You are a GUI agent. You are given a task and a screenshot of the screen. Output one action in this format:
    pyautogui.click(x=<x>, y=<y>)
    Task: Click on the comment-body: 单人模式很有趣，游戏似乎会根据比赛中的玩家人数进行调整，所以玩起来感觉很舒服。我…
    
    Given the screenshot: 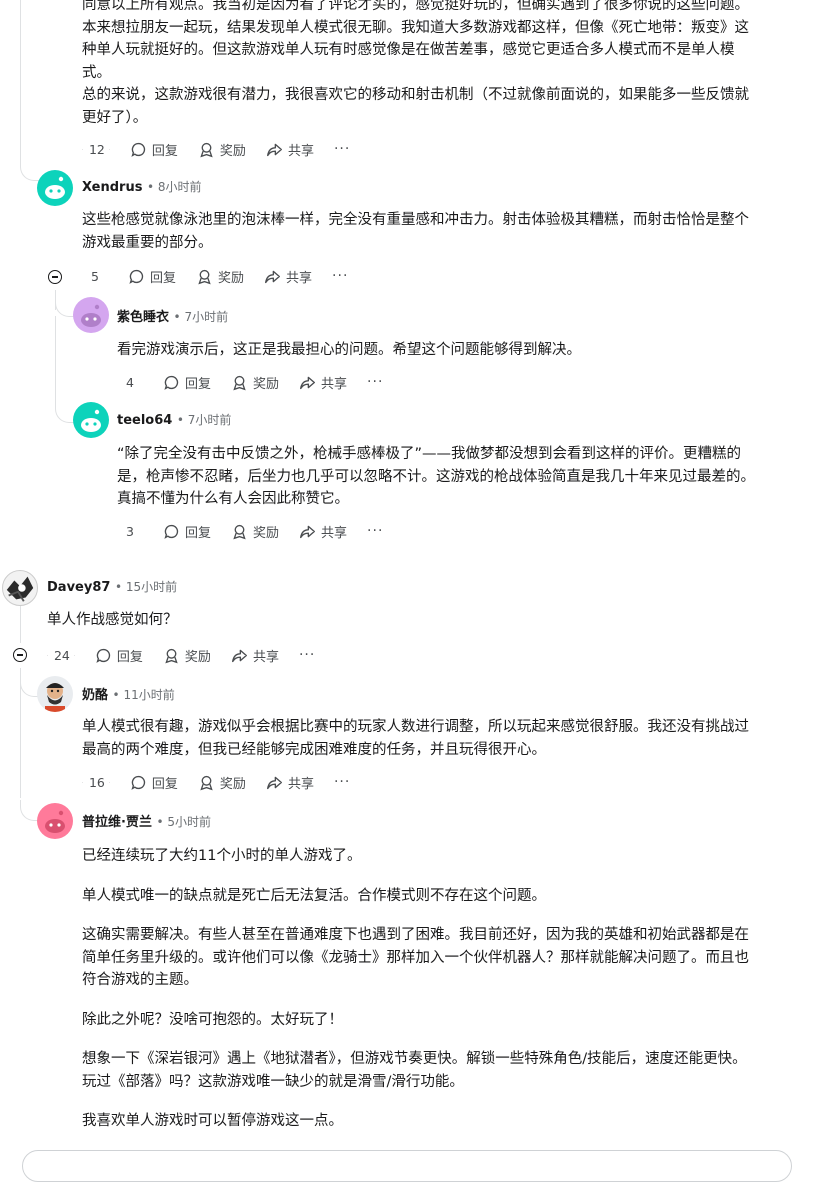 What is the action you would take?
    pyautogui.click(x=415, y=738)
    